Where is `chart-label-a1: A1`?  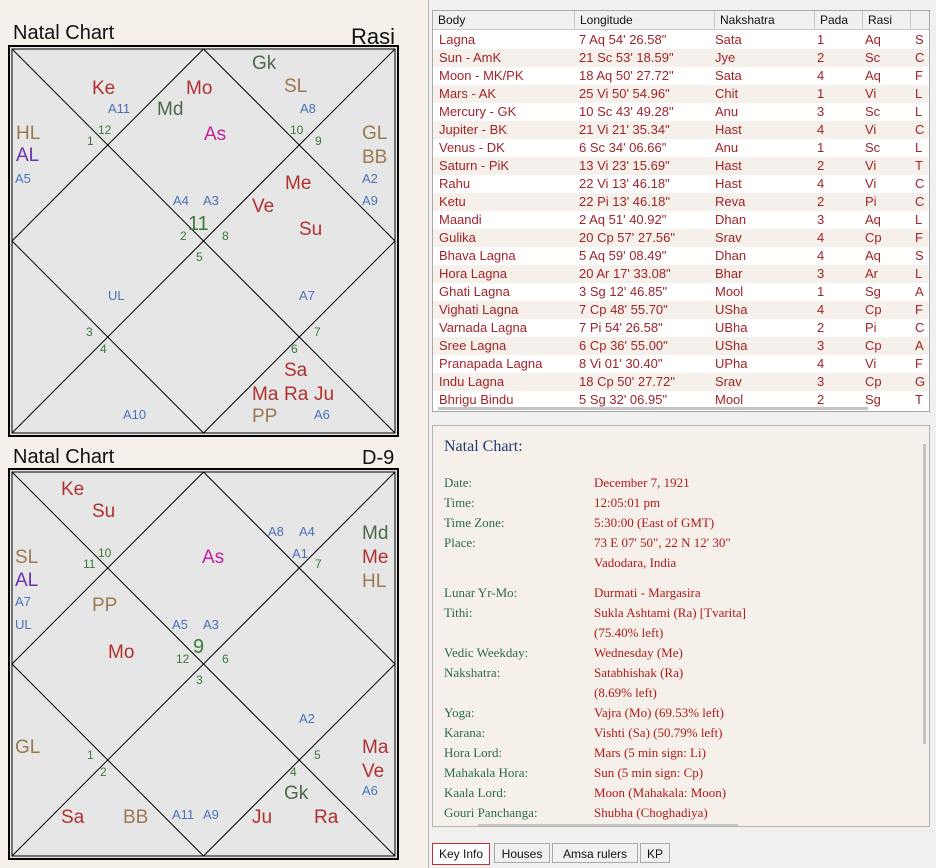
chart-label-a1: A1 is located at coordinates (300, 553).